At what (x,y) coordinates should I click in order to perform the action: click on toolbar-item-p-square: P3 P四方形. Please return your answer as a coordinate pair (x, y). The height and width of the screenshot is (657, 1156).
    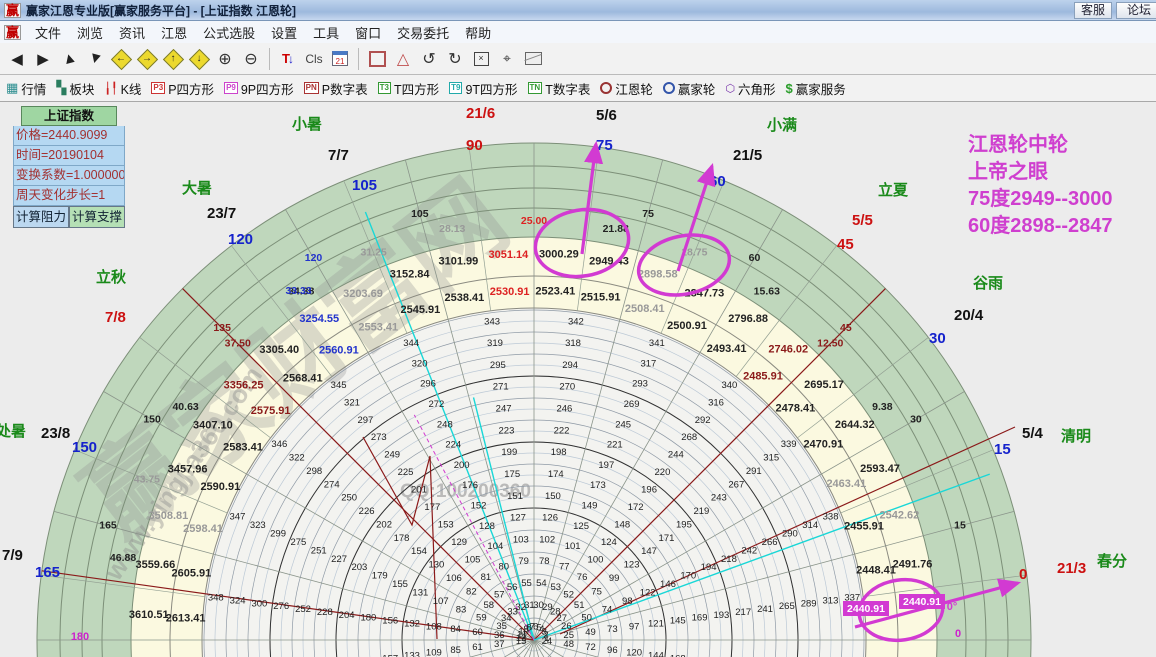
    Looking at the image, I should click on (182, 88).